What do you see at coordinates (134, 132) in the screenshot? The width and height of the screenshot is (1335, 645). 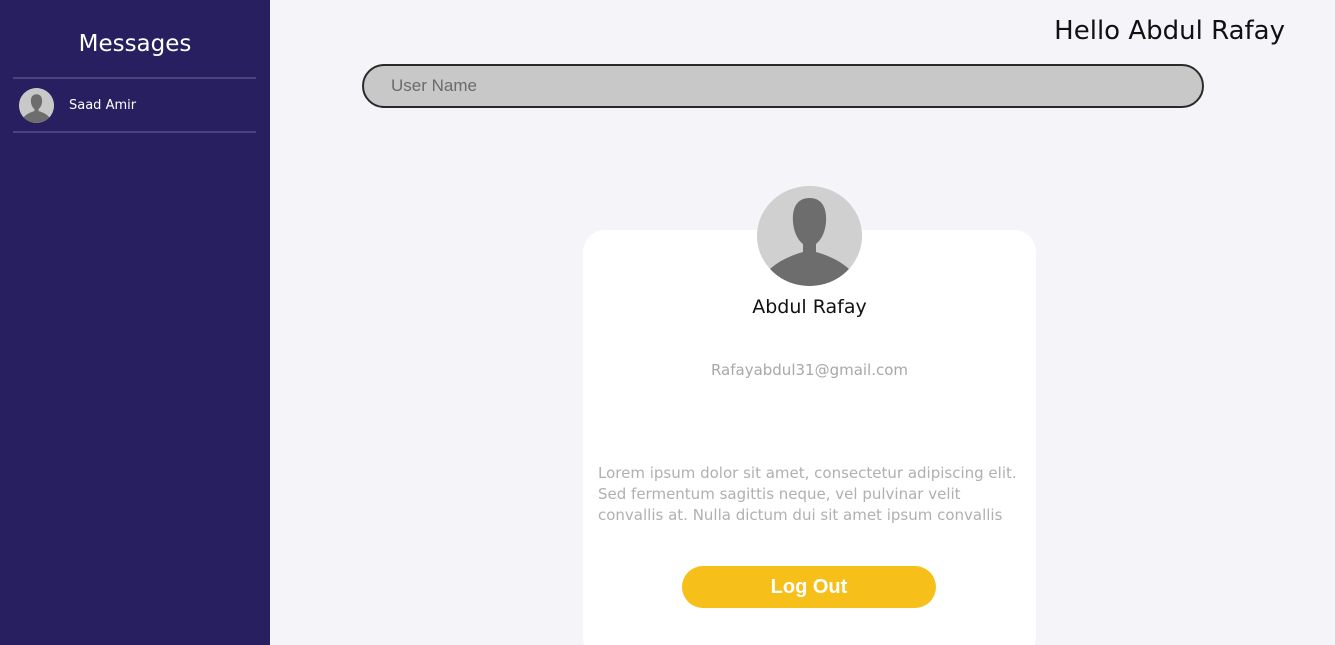 I see `sidebar-divider` at bounding box center [134, 132].